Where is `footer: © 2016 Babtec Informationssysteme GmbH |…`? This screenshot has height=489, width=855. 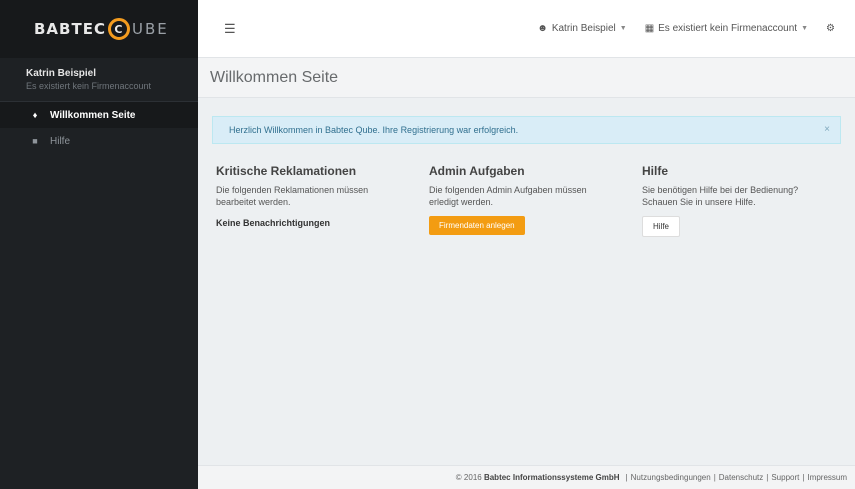 footer: © 2016 Babtec Informationssysteme GmbH |… is located at coordinates (526, 477).